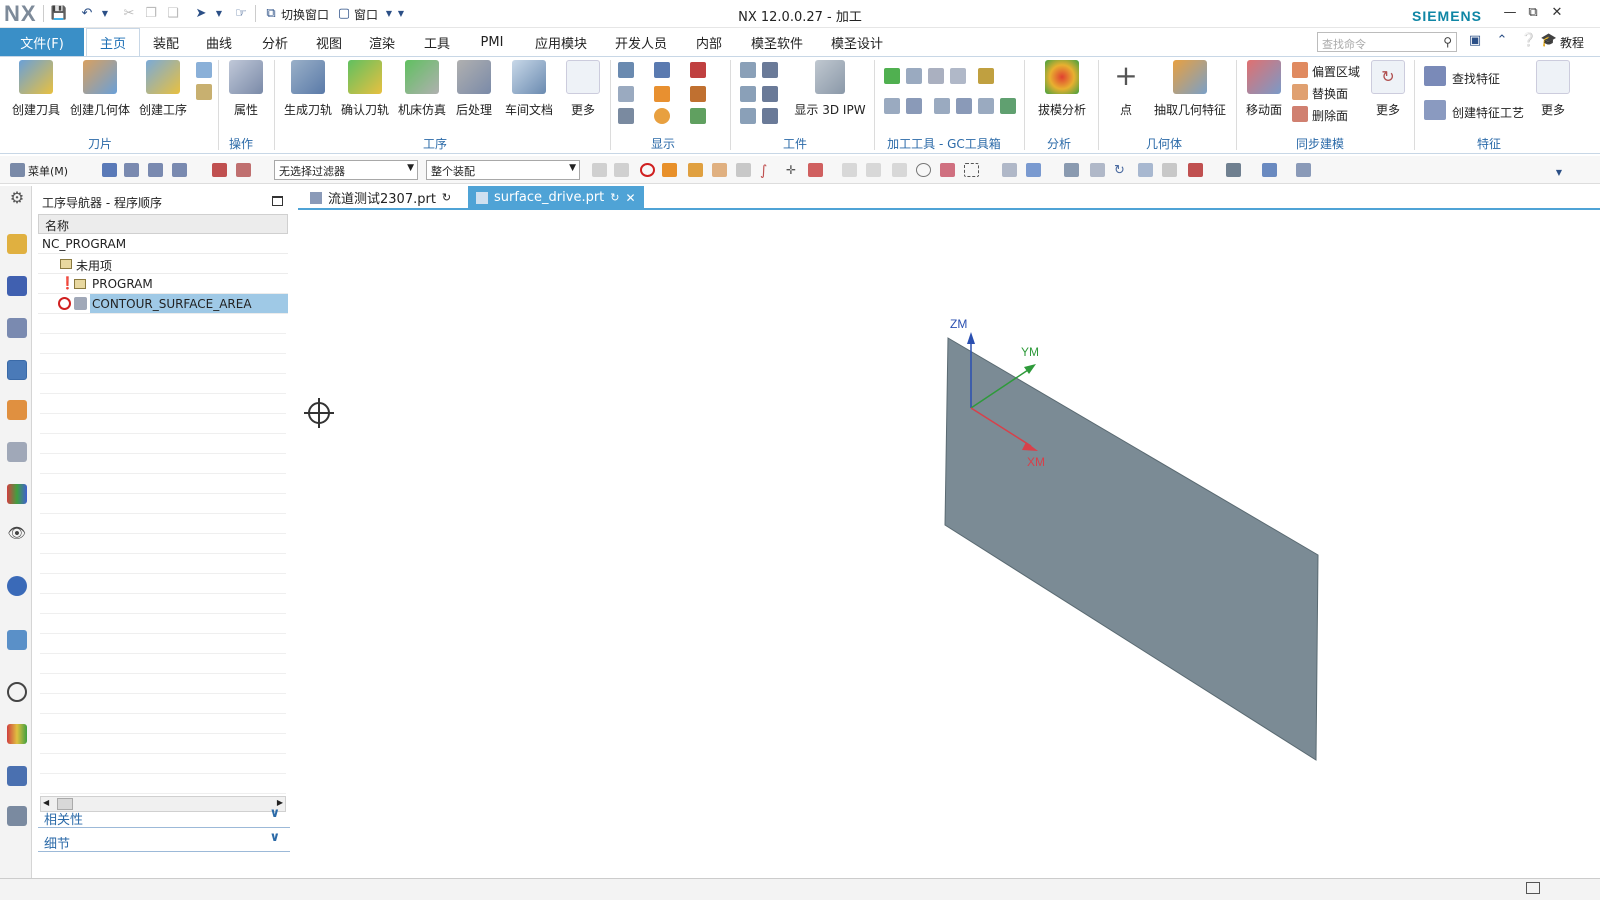  I want to click on tab-analysis: 分析, so click(275, 42).